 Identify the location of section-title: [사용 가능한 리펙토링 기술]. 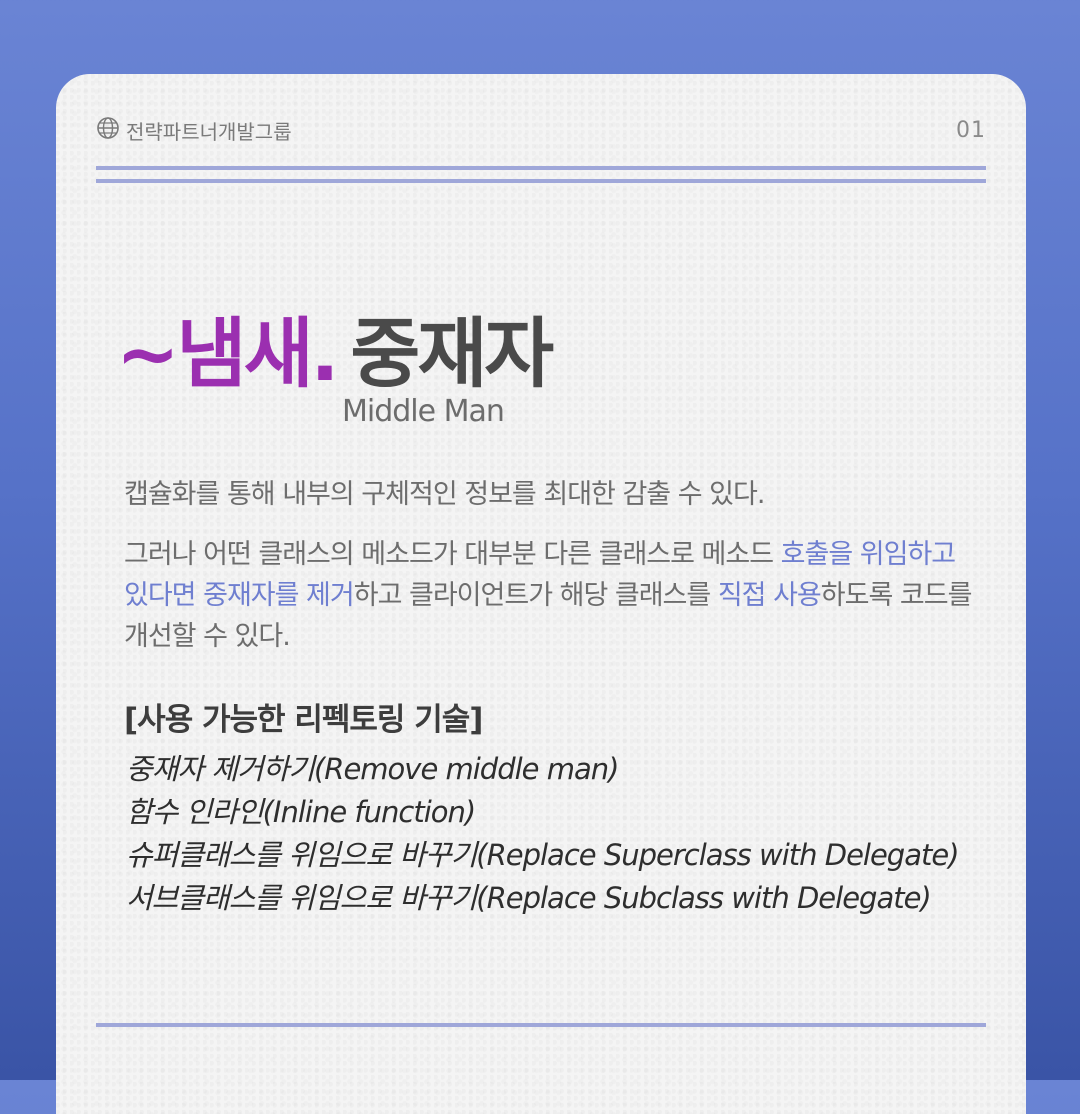
(303, 720).